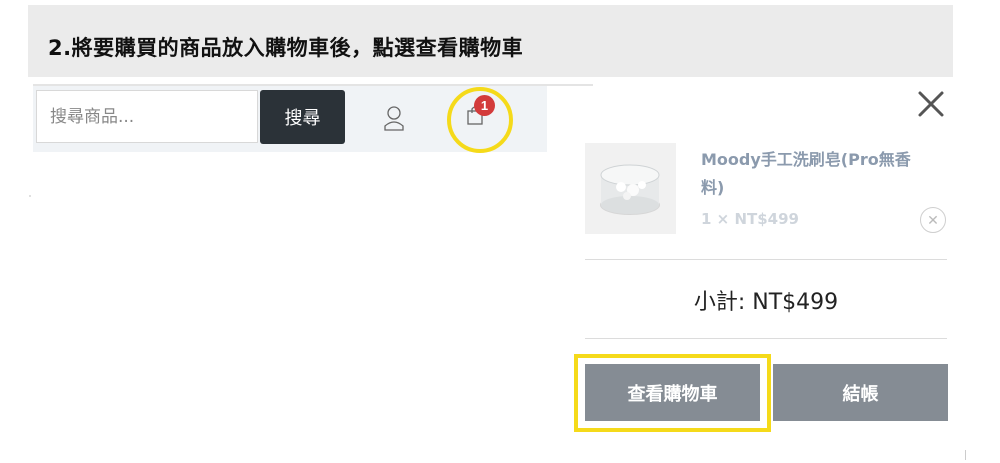 The image size is (1000, 463). What do you see at coordinates (484, 105) in the screenshot?
I see `cart-count-badge: 1` at bounding box center [484, 105].